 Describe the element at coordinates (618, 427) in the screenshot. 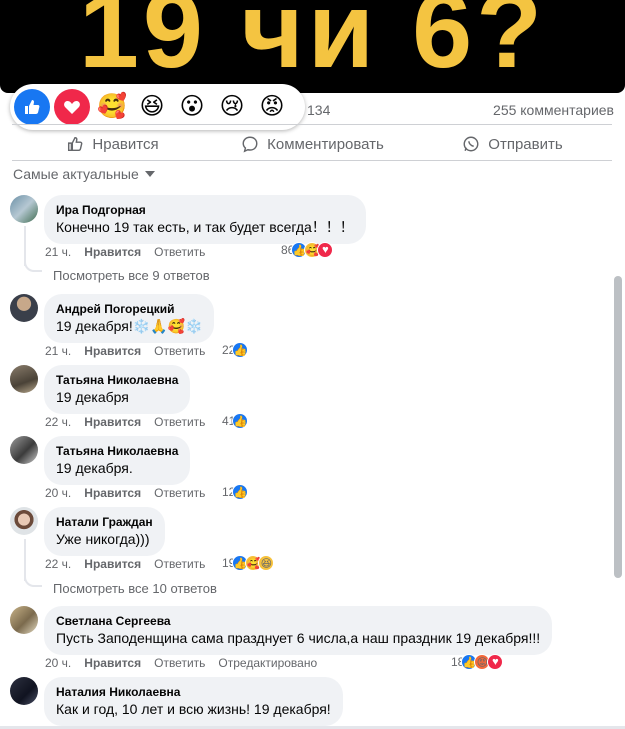

I see `scrollbar` at that location.